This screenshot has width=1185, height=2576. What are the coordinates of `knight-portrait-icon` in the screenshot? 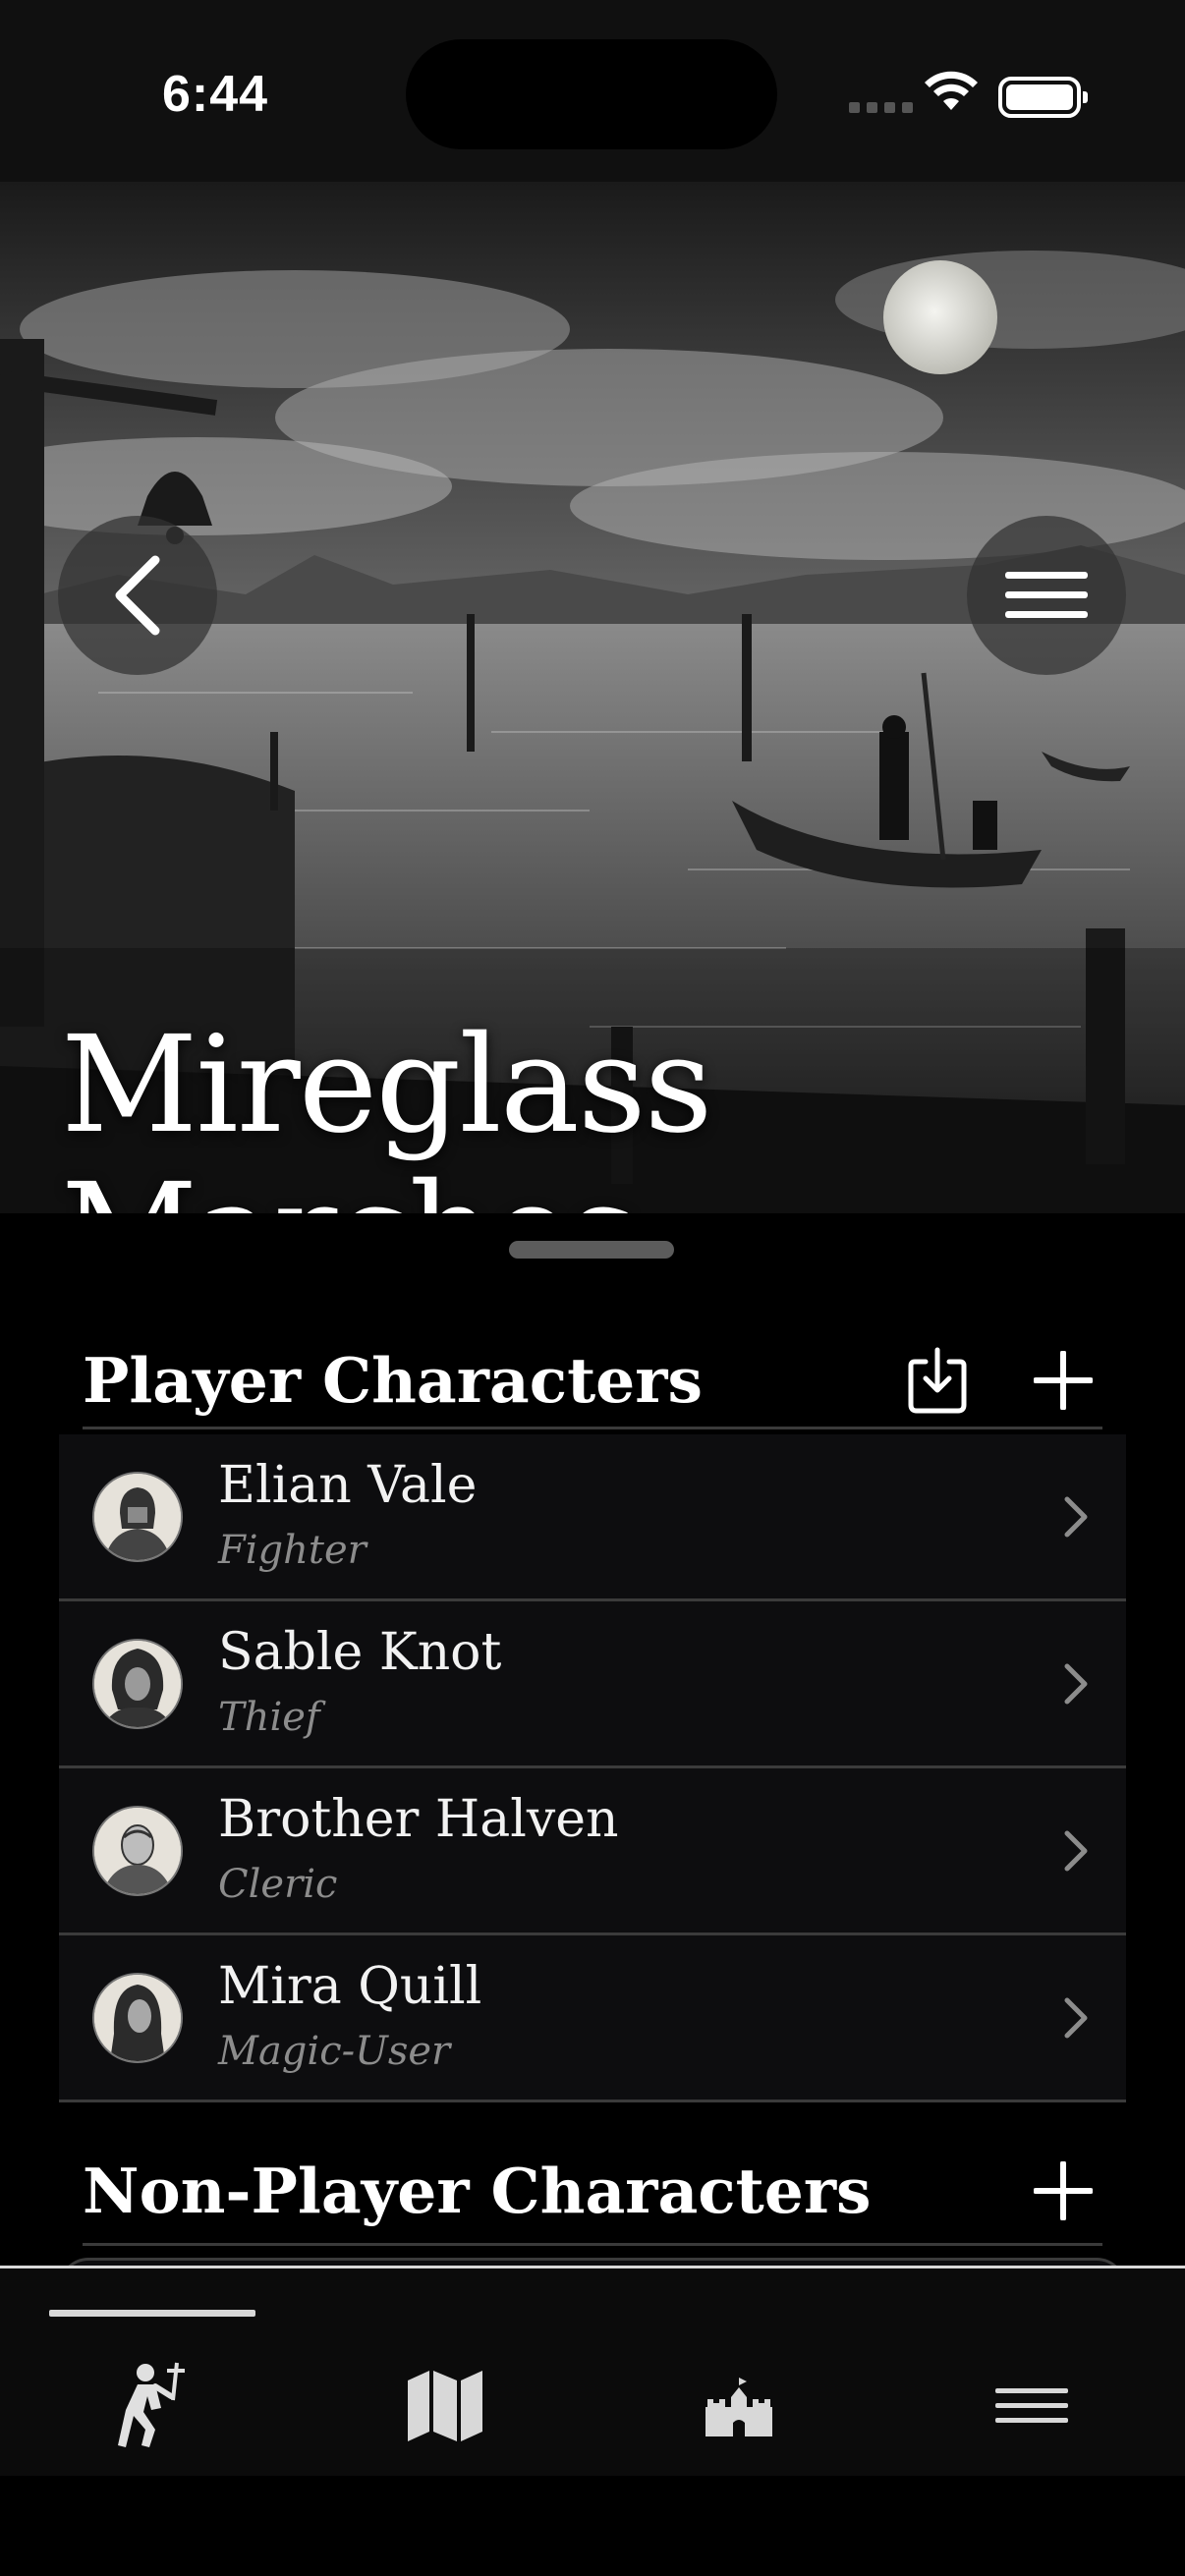 It's located at (137, 1517).